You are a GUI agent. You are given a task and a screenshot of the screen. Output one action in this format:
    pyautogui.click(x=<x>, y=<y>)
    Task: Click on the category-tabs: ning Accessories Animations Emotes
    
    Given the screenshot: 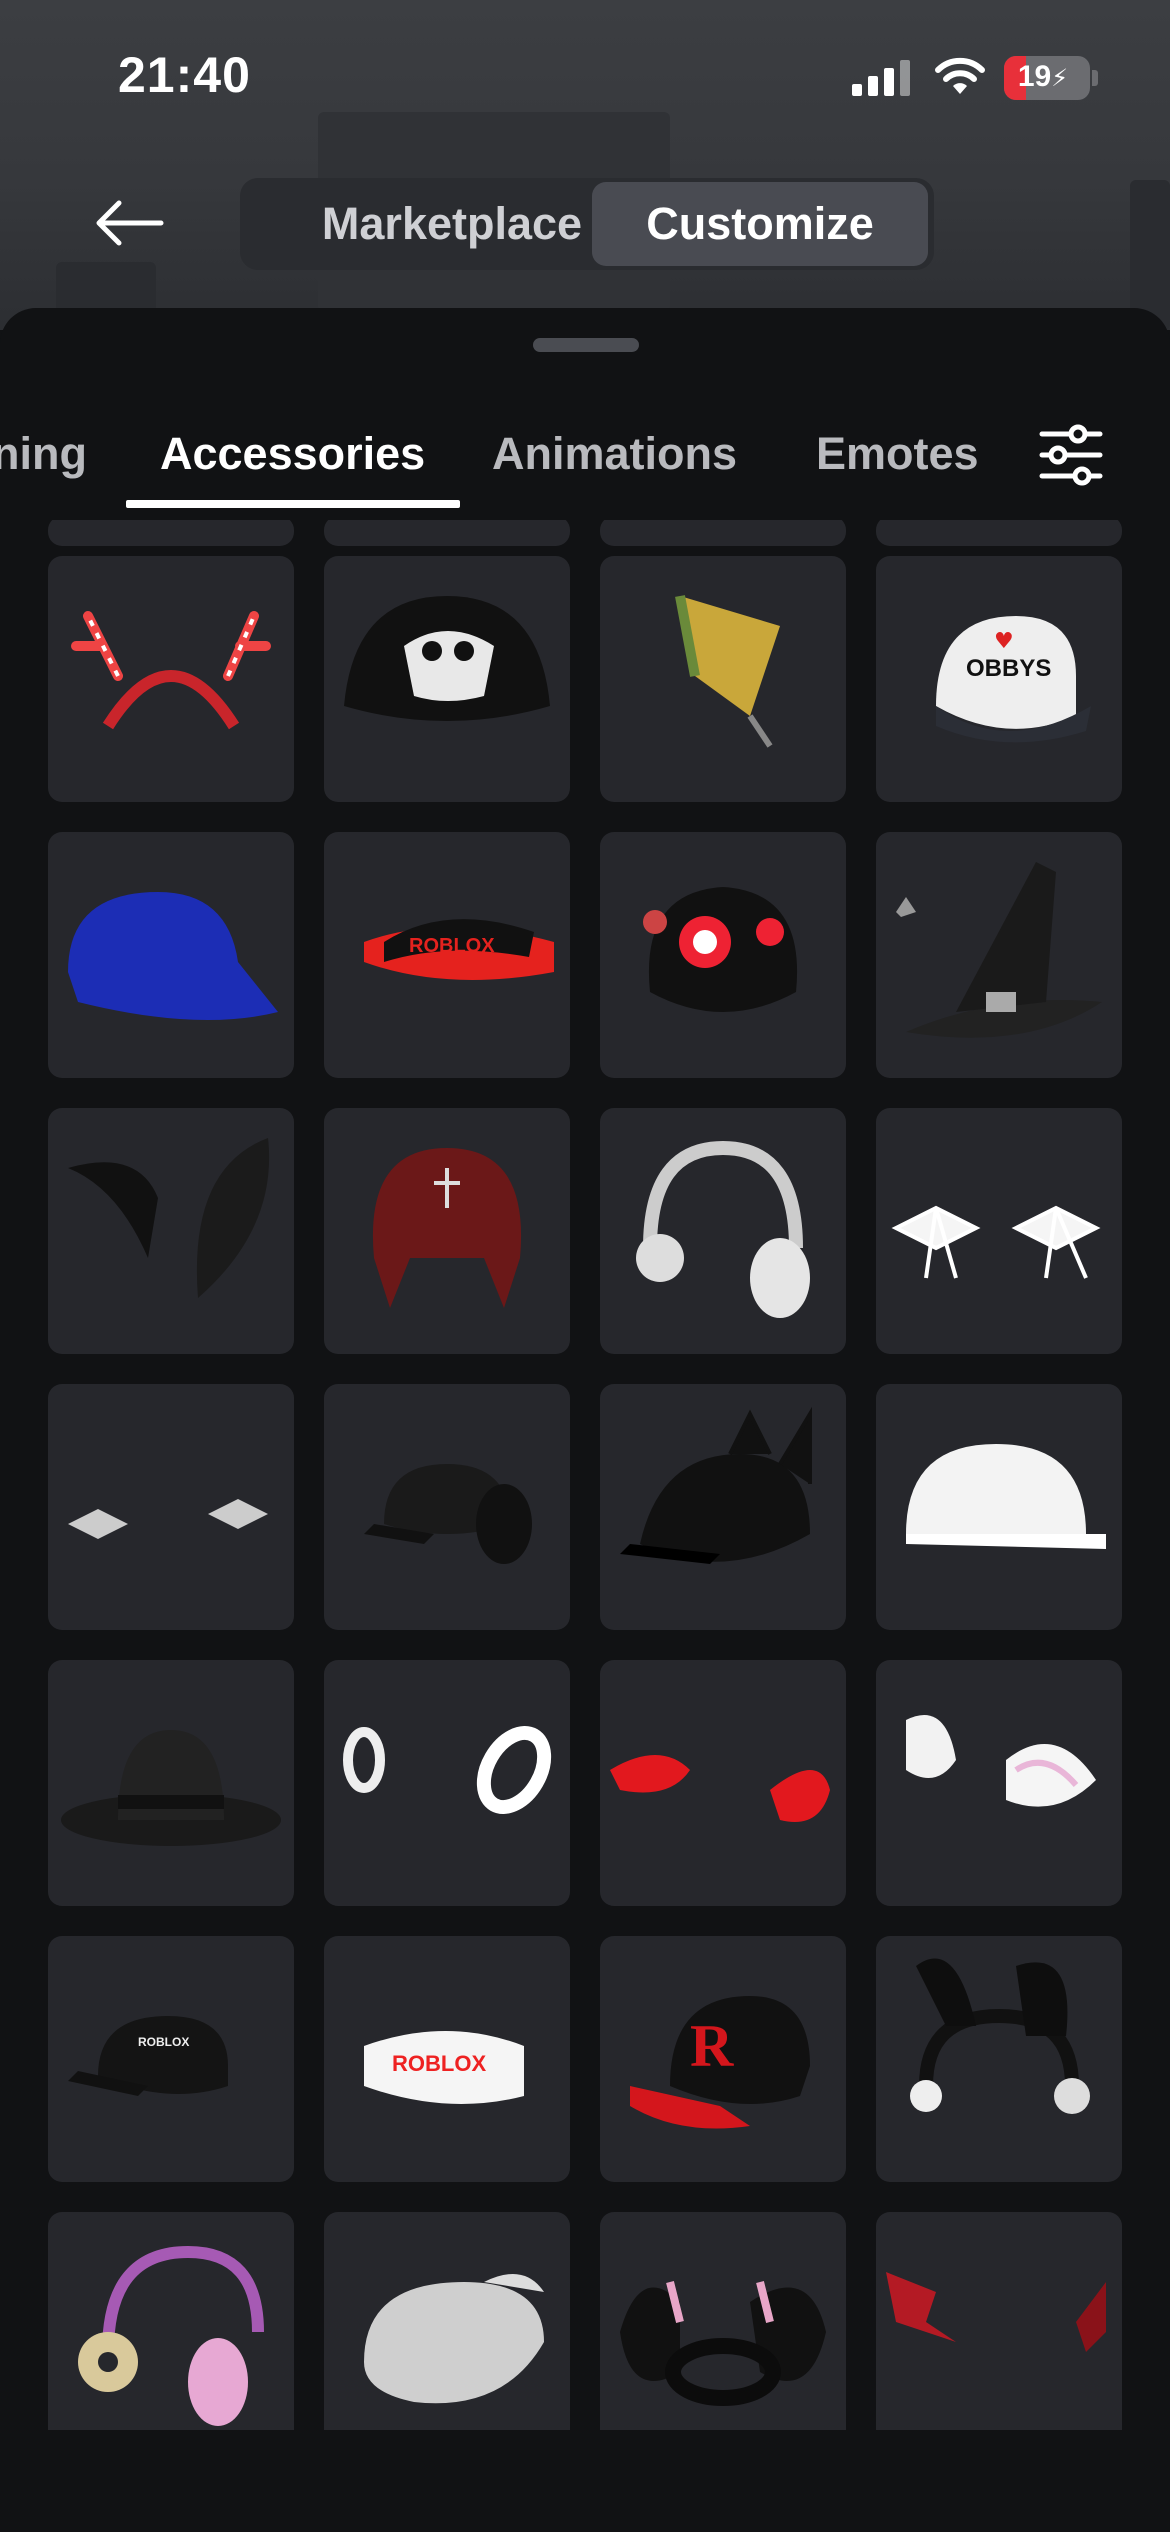 What is the action you would take?
    pyautogui.click(x=585, y=453)
    